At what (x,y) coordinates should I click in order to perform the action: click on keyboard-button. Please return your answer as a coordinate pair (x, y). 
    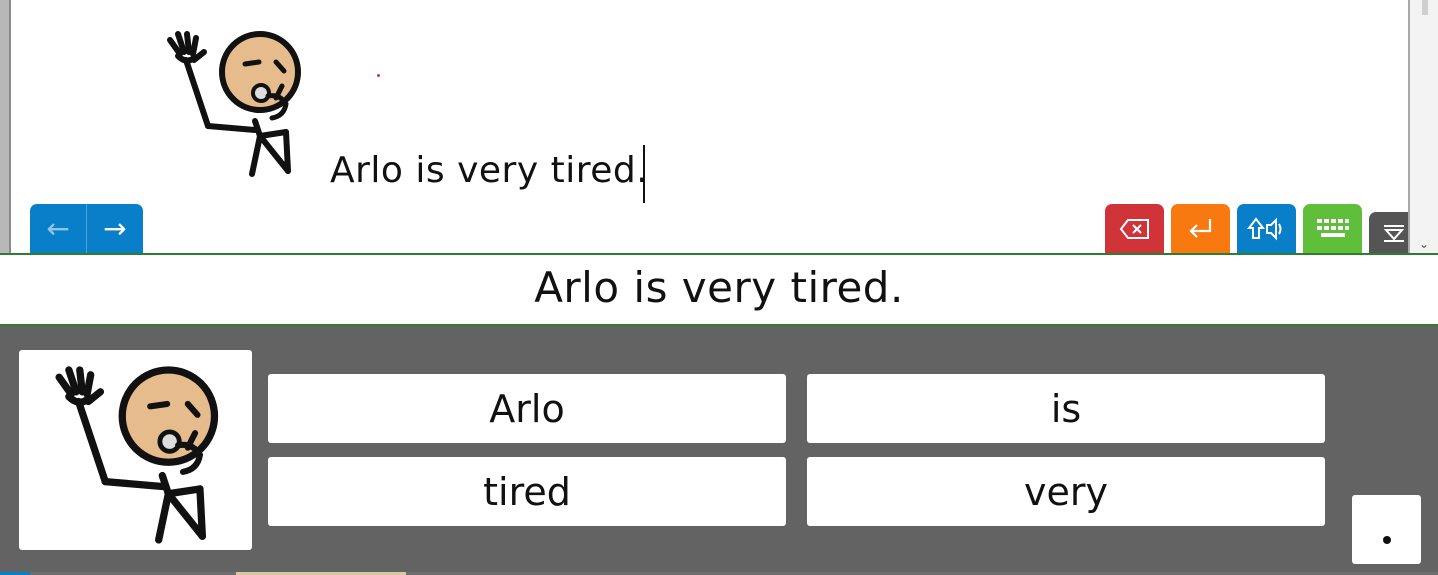
    Looking at the image, I should click on (1332, 228).